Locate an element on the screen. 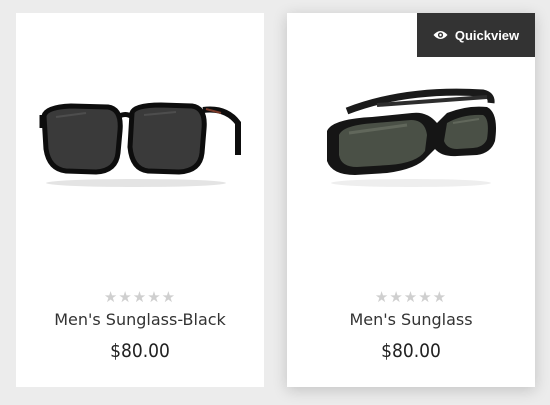 This screenshot has height=405, width=550. product-name: Men's Sunglass is located at coordinates (411, 320).